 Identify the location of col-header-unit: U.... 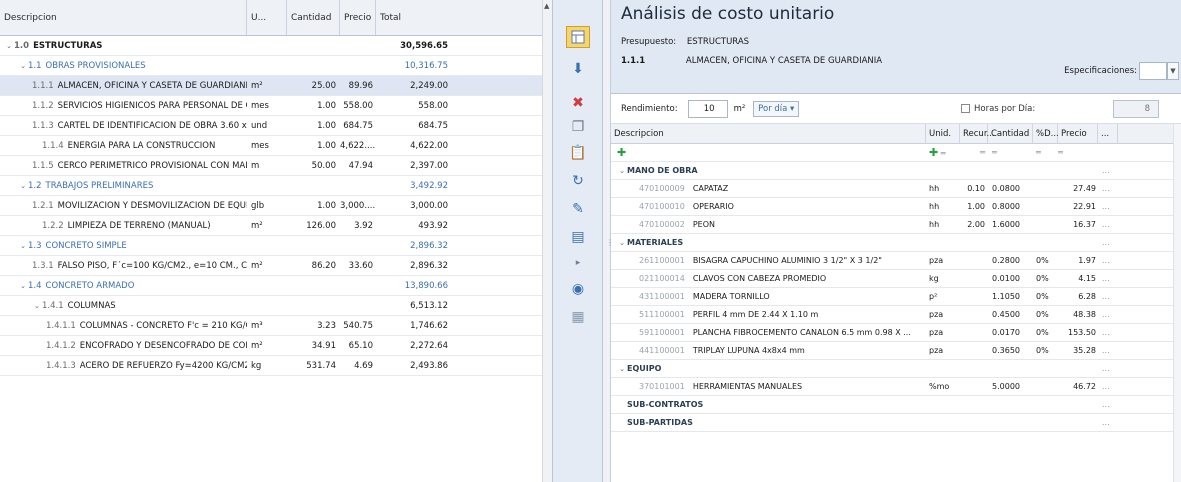
(267, 17).